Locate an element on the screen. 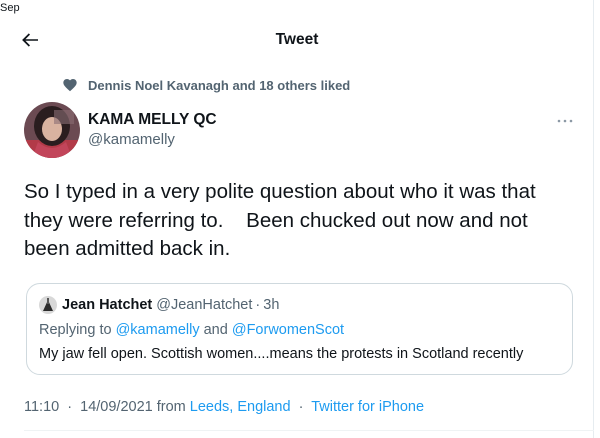  bottom-divider is located at coordinates (309, 430).